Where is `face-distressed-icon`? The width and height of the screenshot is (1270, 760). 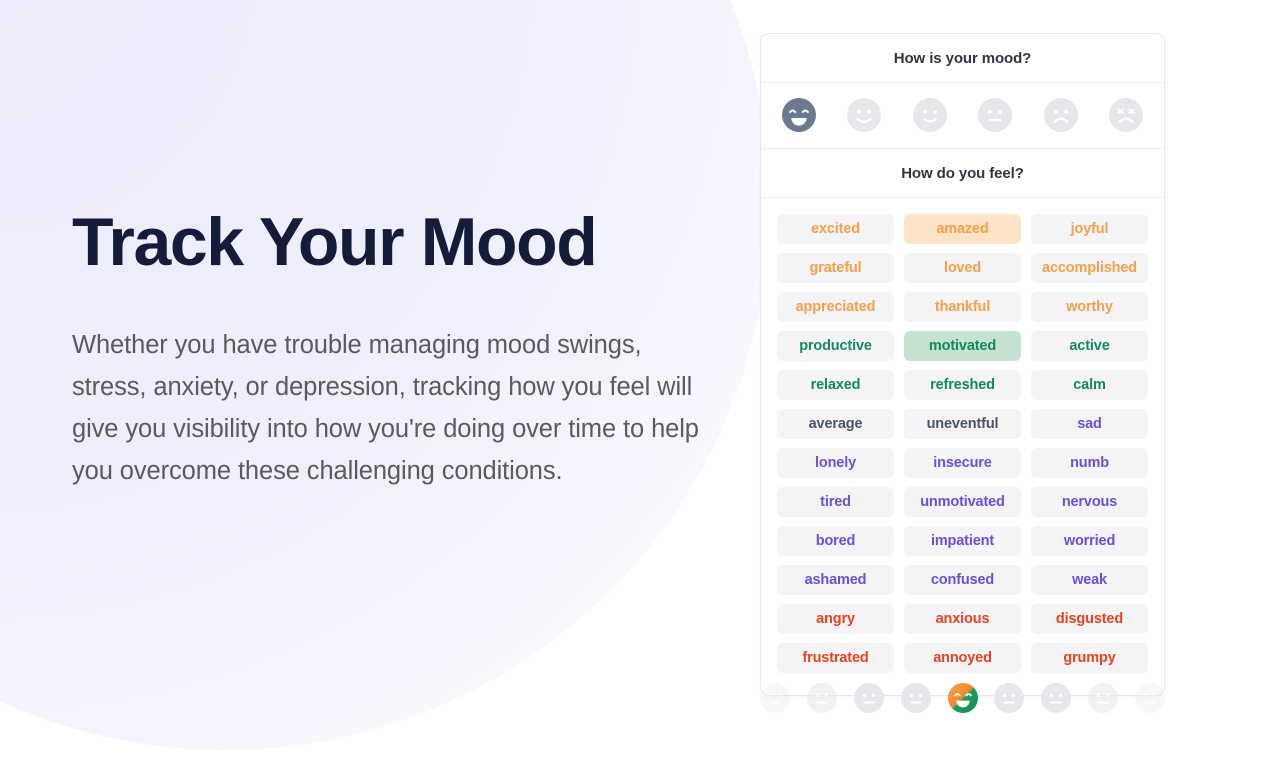
face-distressed-icon is located at coordinates (1125, 115).